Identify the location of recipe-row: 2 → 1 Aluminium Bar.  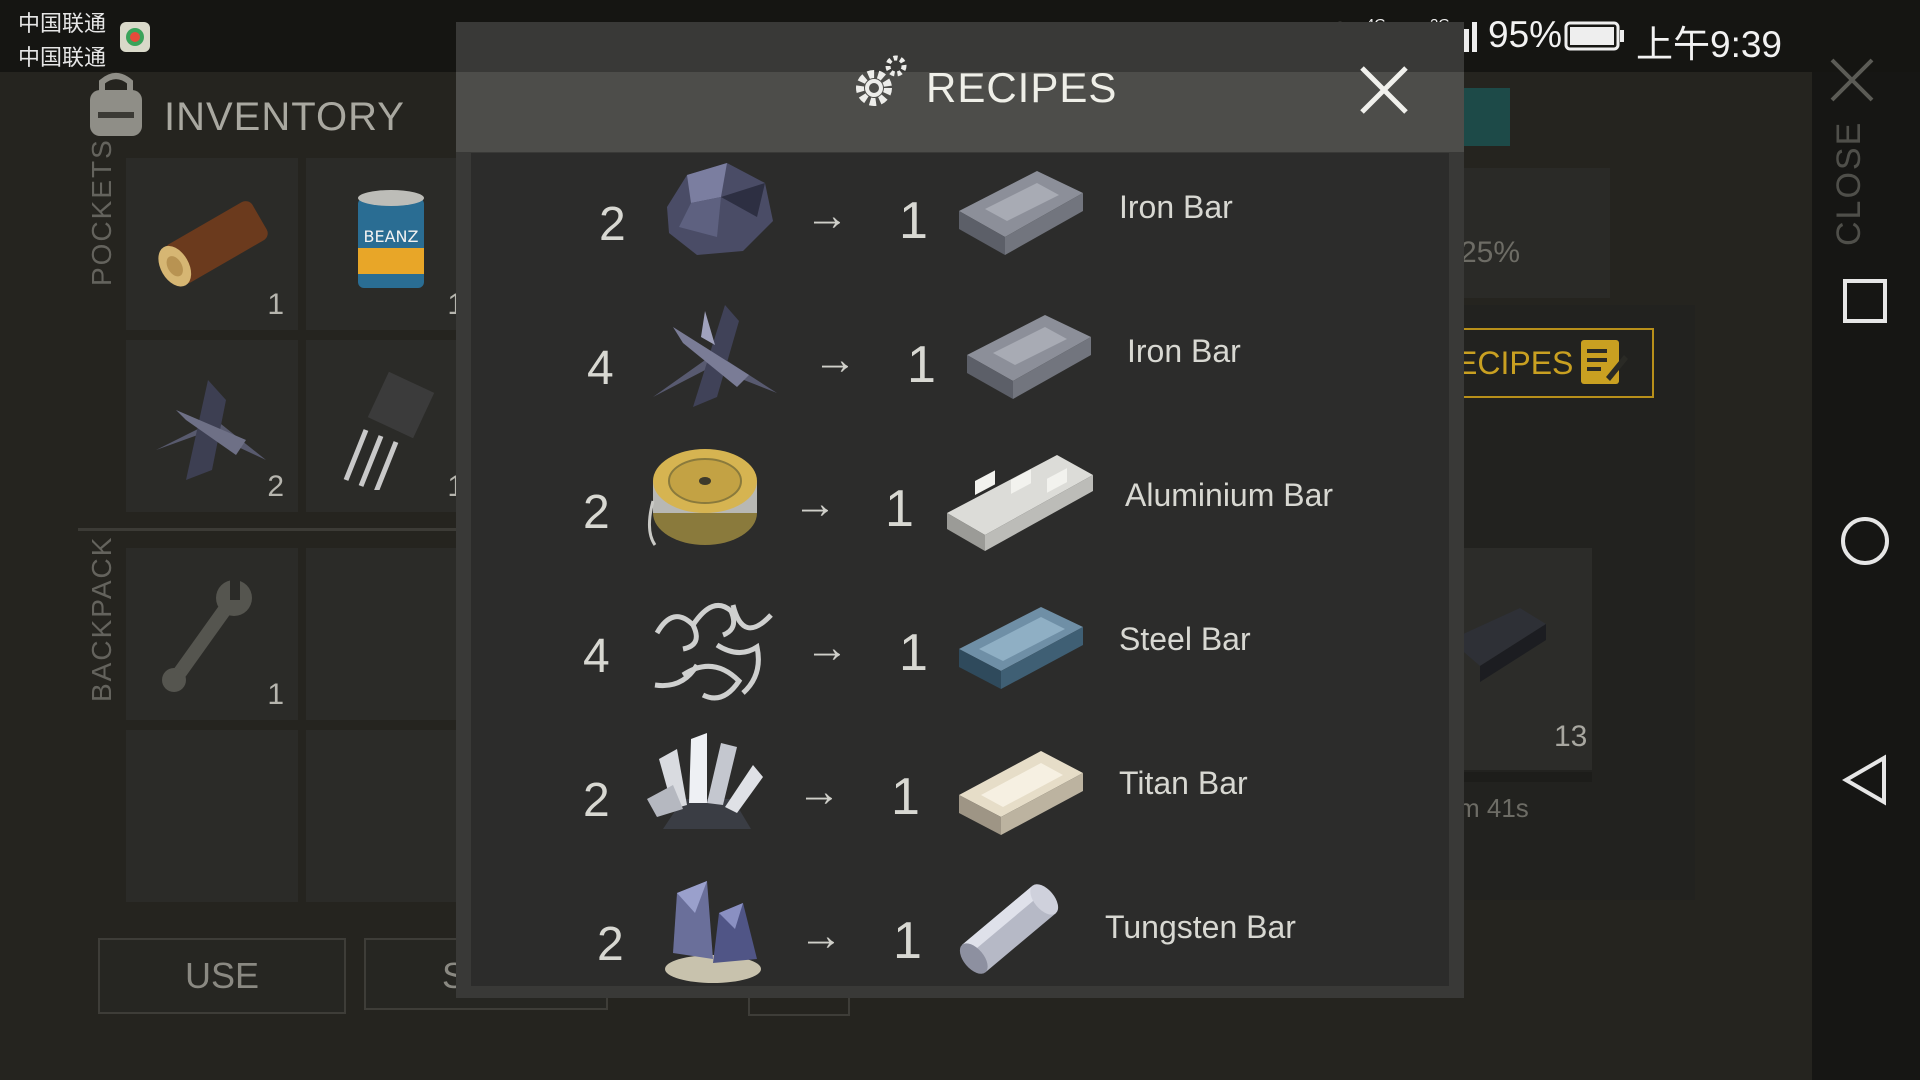
(960, 513).